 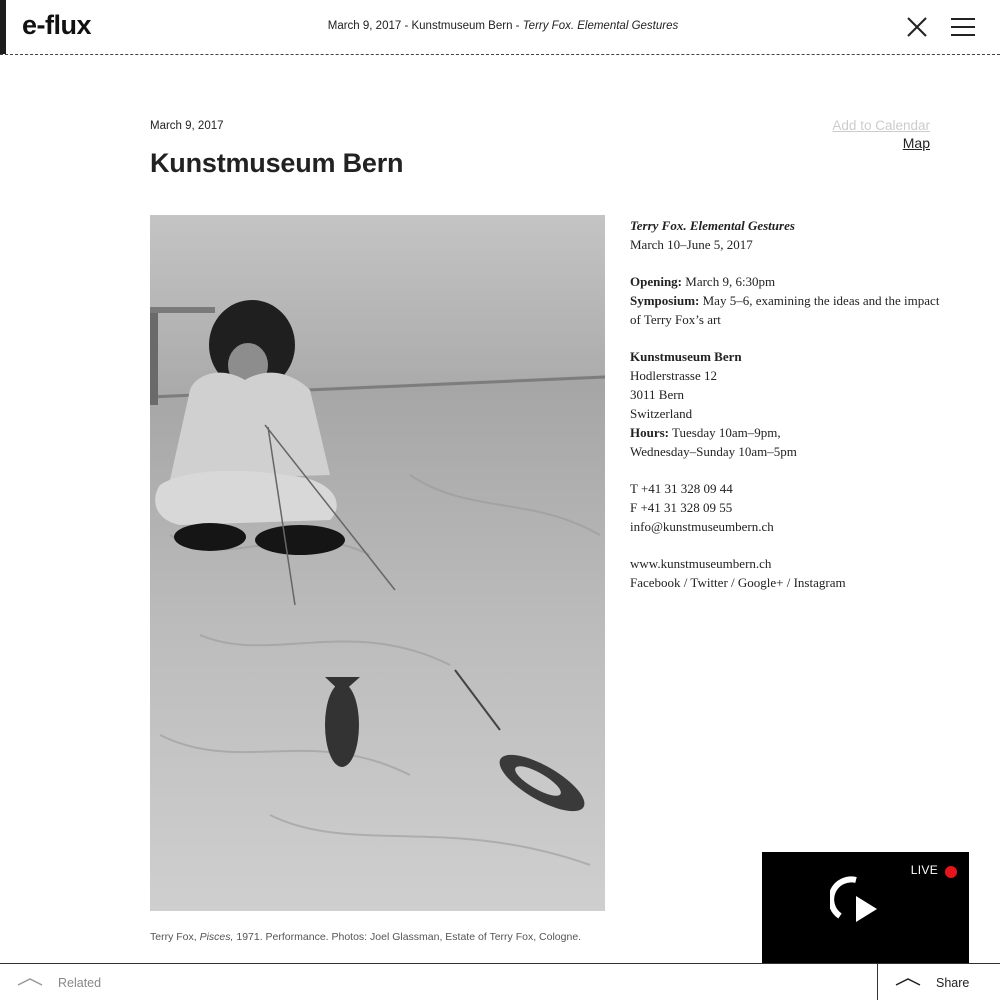 What do you see at coordinates (600, 26) in the screenshot?
I see `header-breadcrumb-exhibition: Terry Fox. Elemental Gestures` at bounding box center [600, 26].